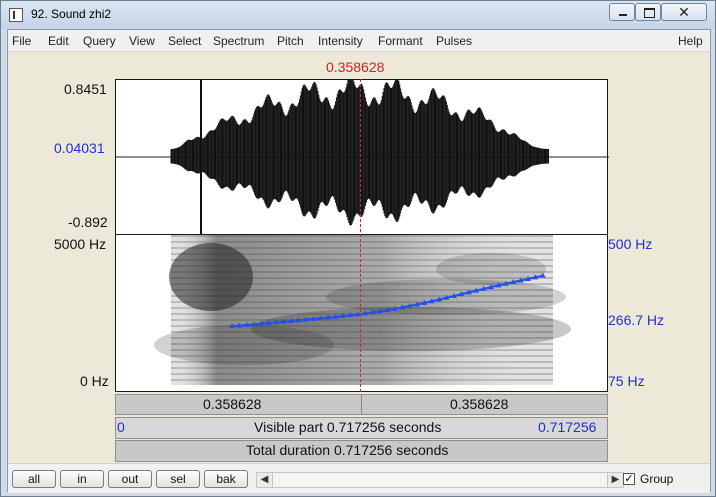 This screenshot has width=716, height=497. I want to click on pitch-mid-label: 266.7 Hz, so click(636, 320).